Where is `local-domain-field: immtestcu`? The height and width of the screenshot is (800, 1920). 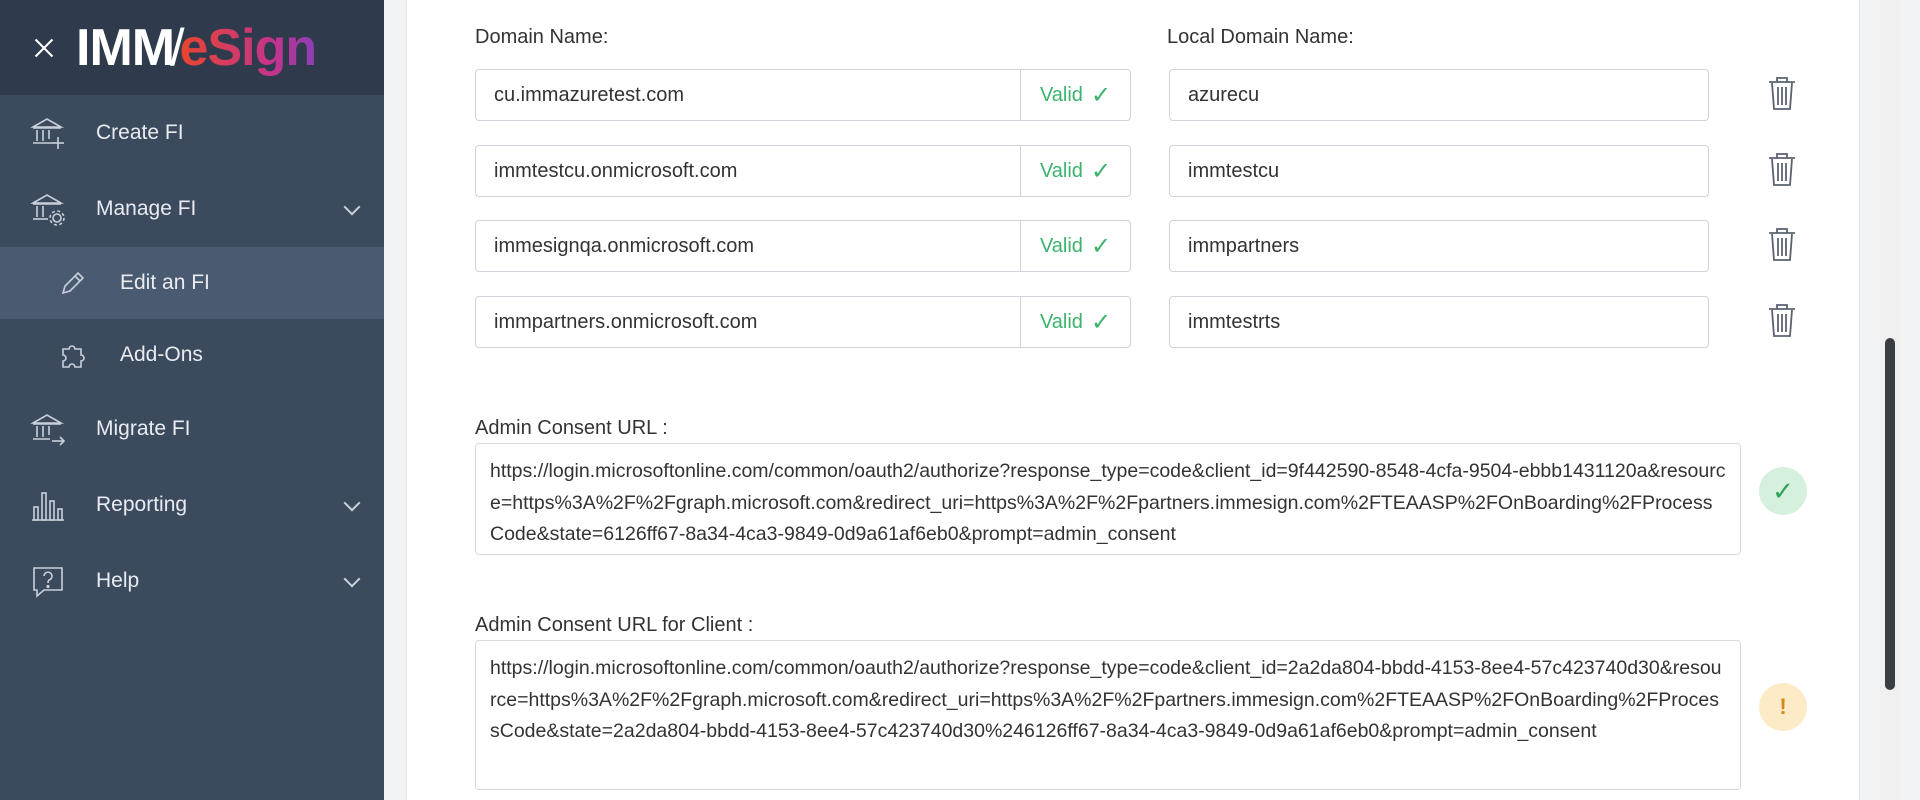
local-domain-field: immtestcu is located at coordinates (1439, 171).